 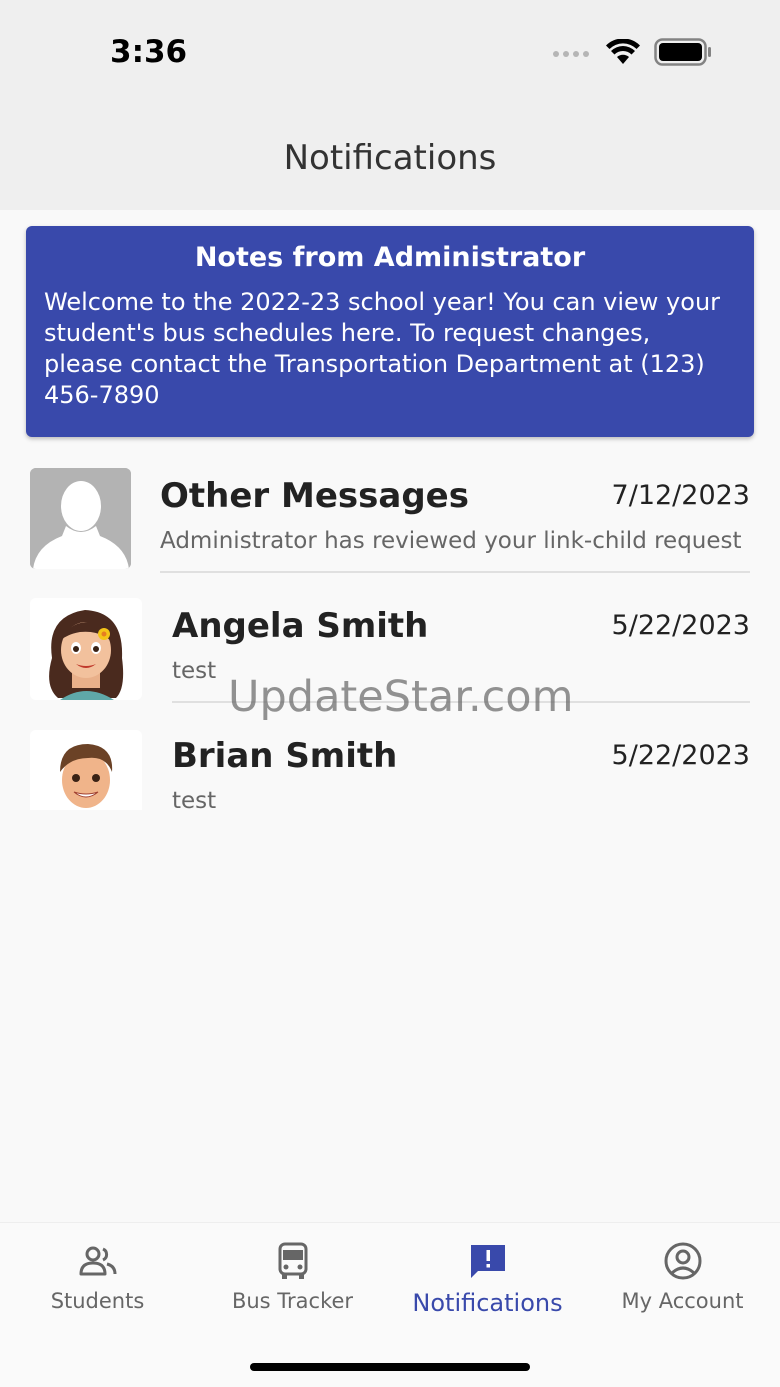 I want to click on girl-face-icon, so click(x=86, y=649).